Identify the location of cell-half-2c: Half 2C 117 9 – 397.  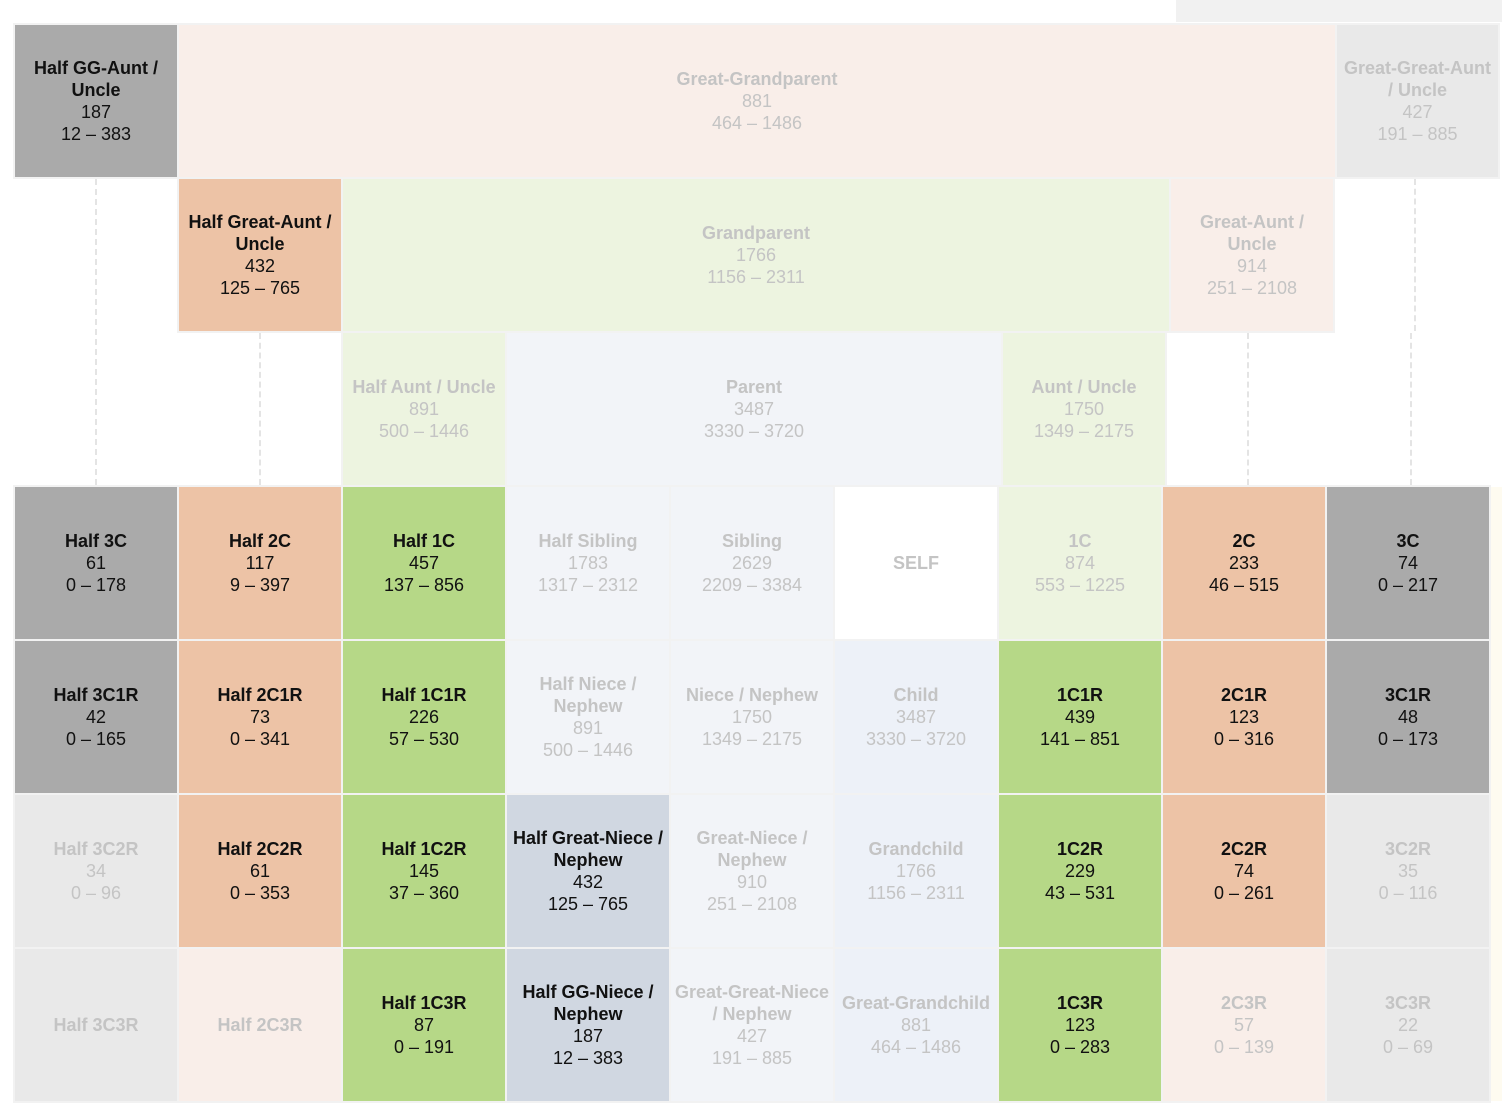
(260, 563).